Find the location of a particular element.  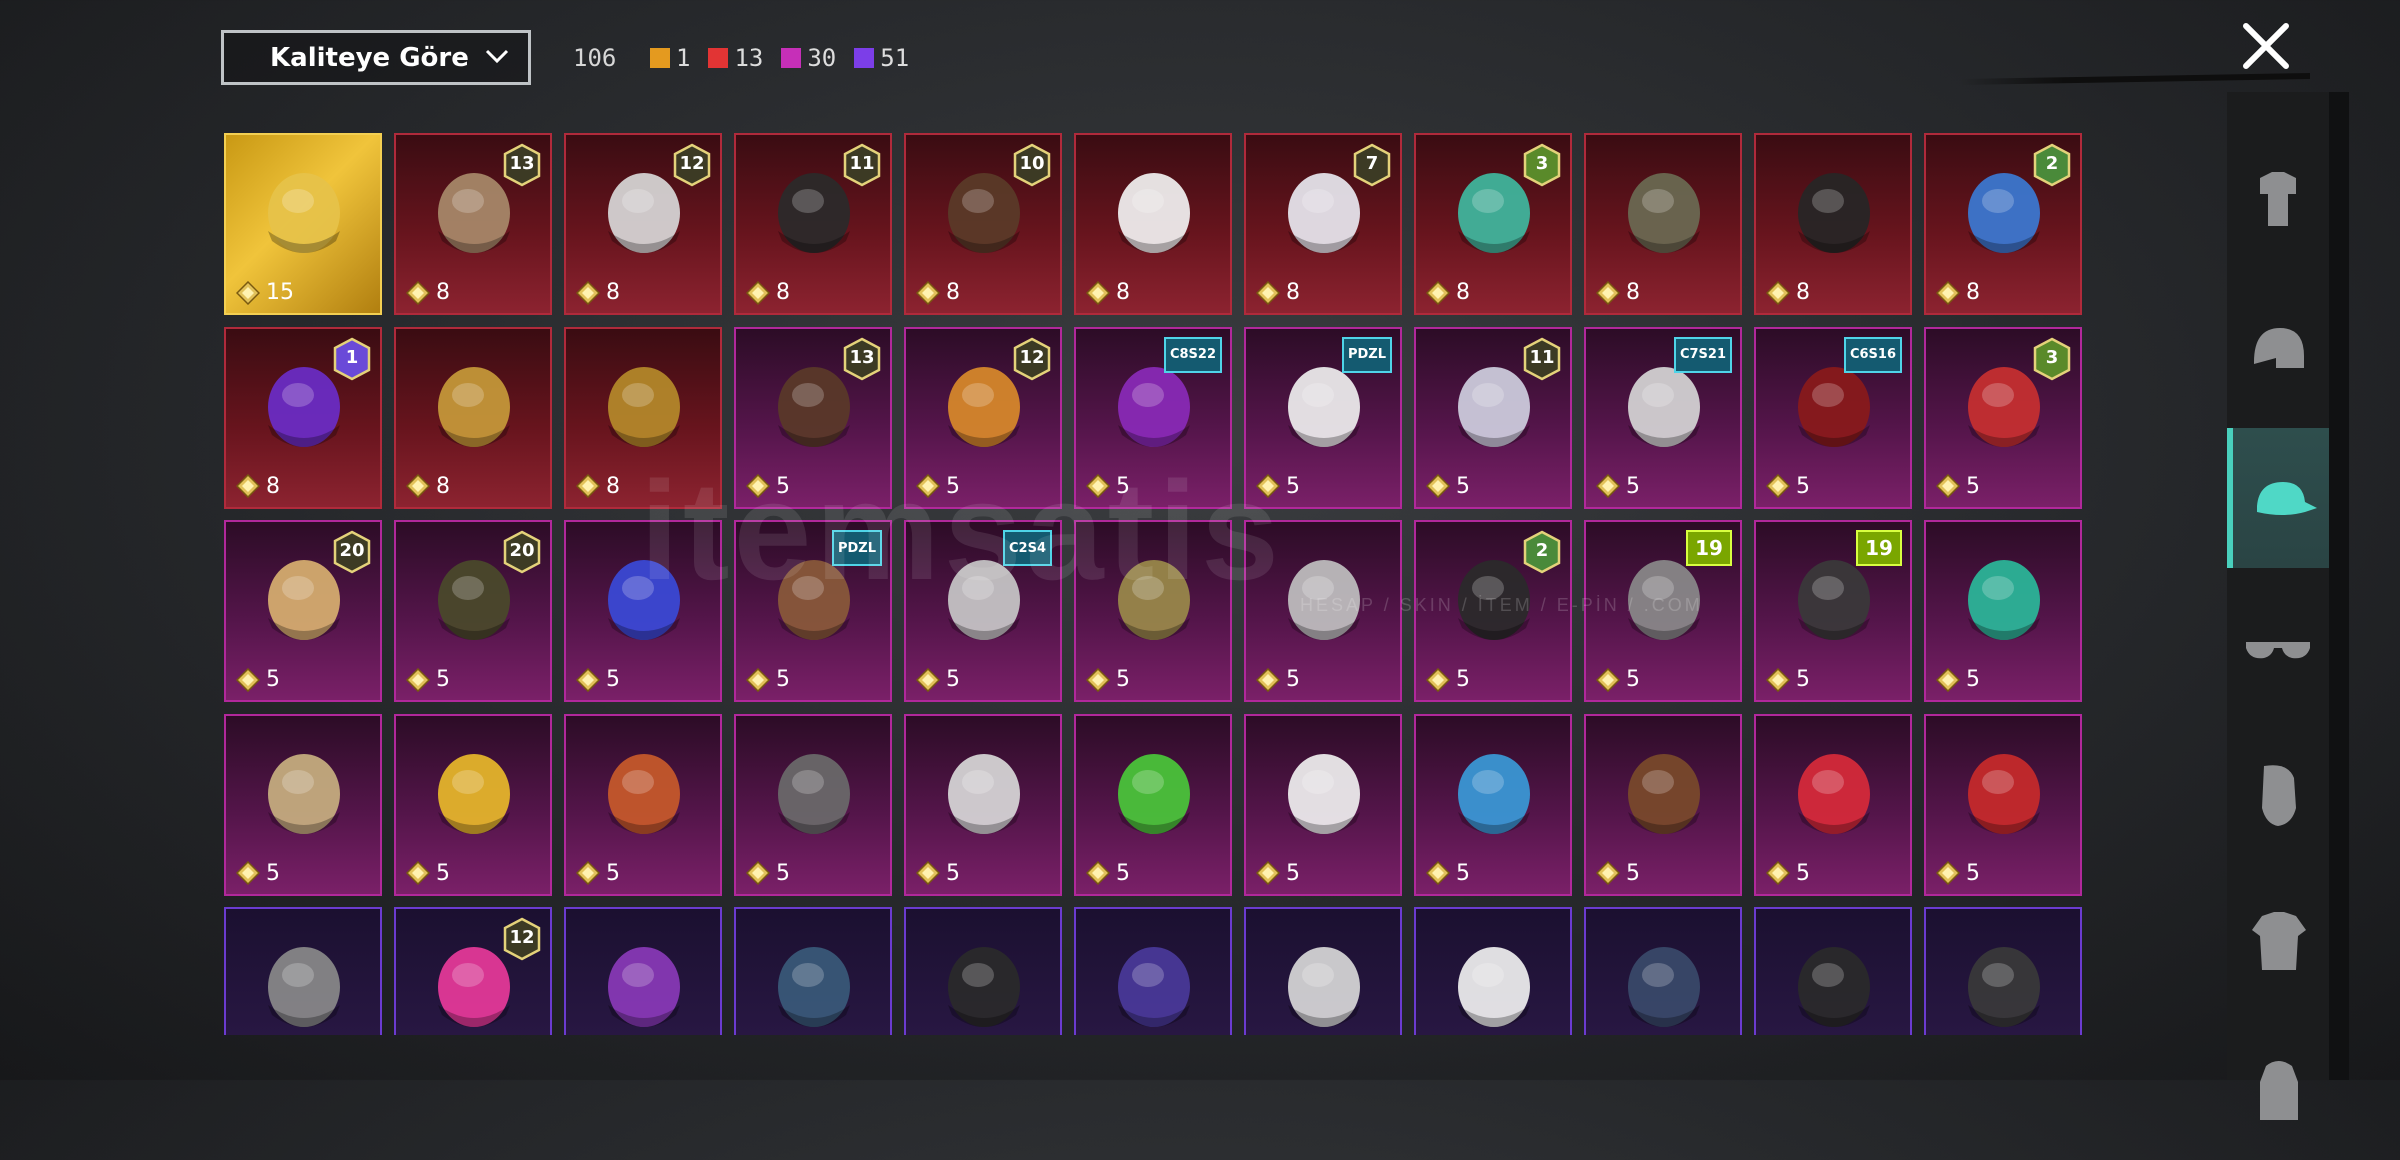

item-card: 13 8 is located at coordinates (473, 224).